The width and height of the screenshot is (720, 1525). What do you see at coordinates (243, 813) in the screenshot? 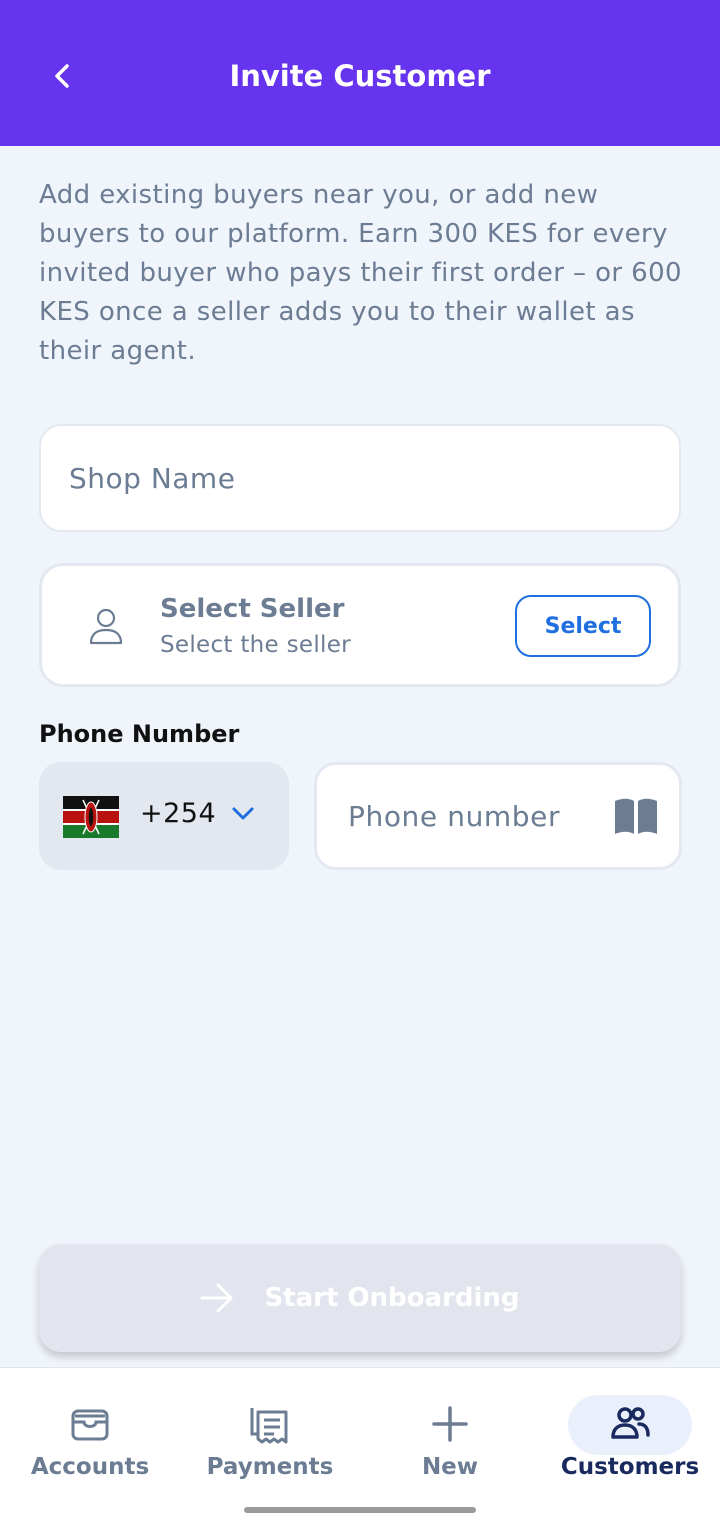
I see `chevron-down-icon` at bounding box center [243, 813].